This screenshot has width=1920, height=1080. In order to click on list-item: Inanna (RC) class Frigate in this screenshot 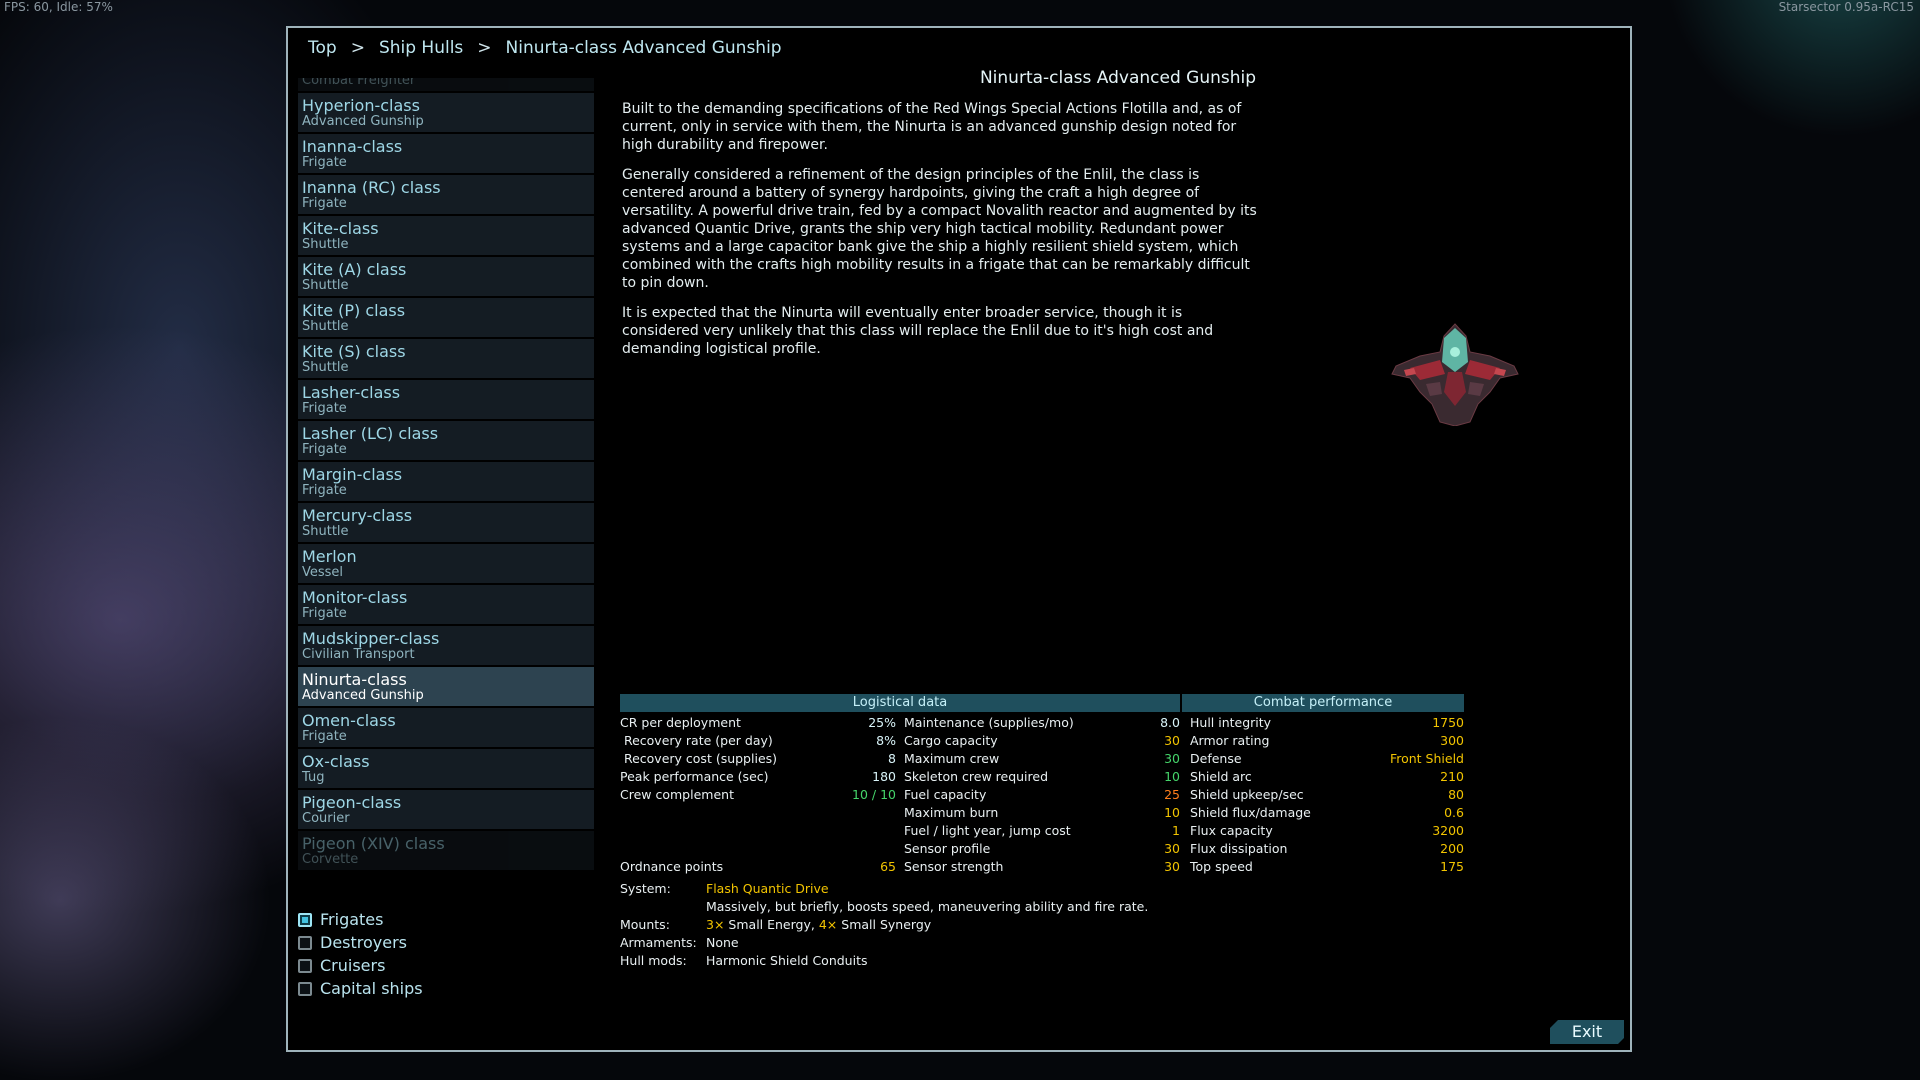, I will do `click(446, 194)`.